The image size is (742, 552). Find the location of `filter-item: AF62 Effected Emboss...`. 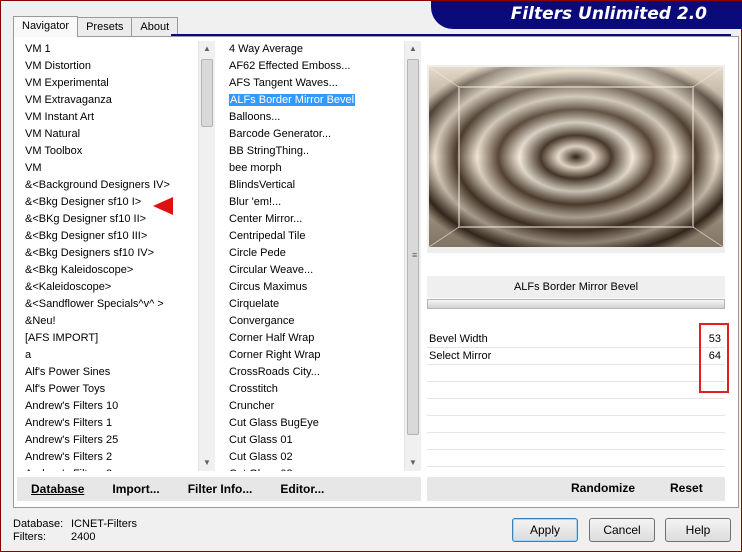

filter-item: AF62 Effected Emboss... is located at coordinates (314, 66).